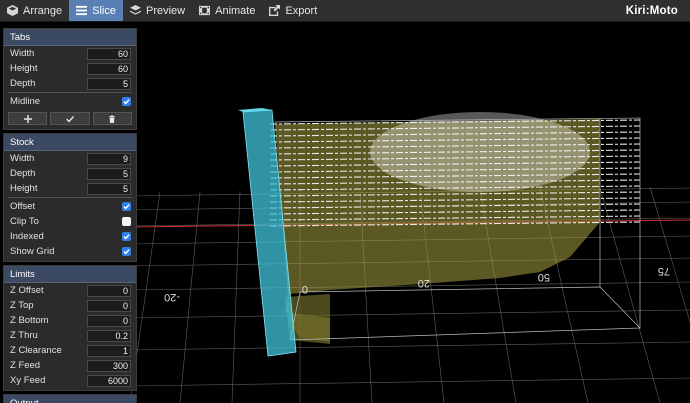 This screenshot has width=690, height=403. I want to click on slice-highlight, so click(480, 152).